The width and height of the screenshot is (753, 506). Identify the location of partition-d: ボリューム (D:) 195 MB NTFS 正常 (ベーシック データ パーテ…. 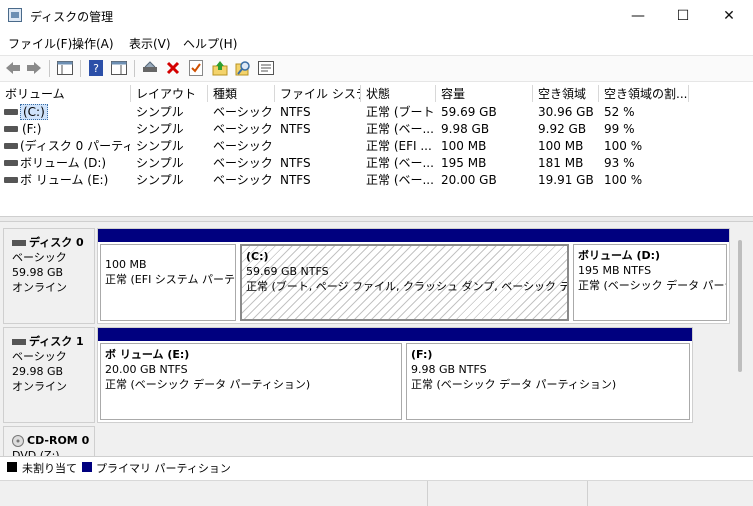
(650, 276).